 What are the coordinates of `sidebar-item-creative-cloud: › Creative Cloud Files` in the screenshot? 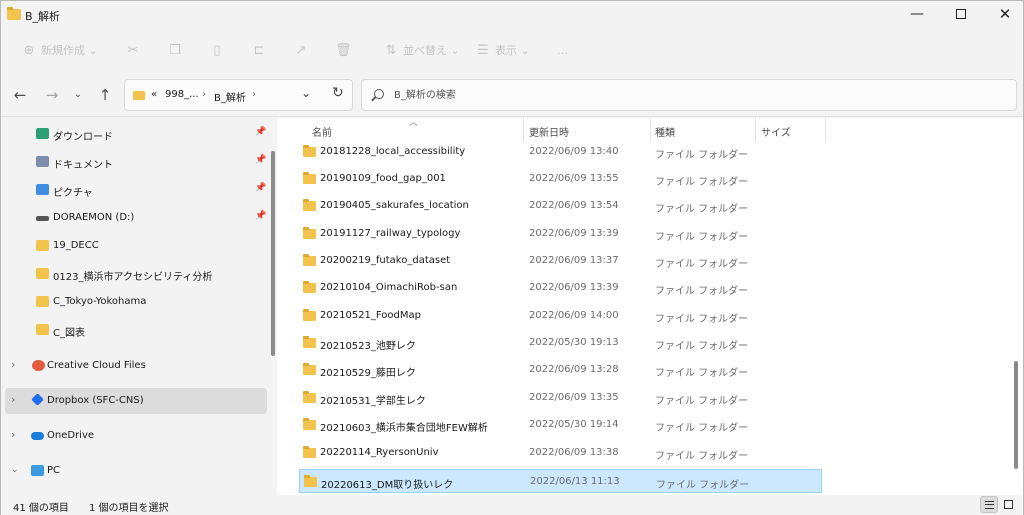 It's located at (136, 366).